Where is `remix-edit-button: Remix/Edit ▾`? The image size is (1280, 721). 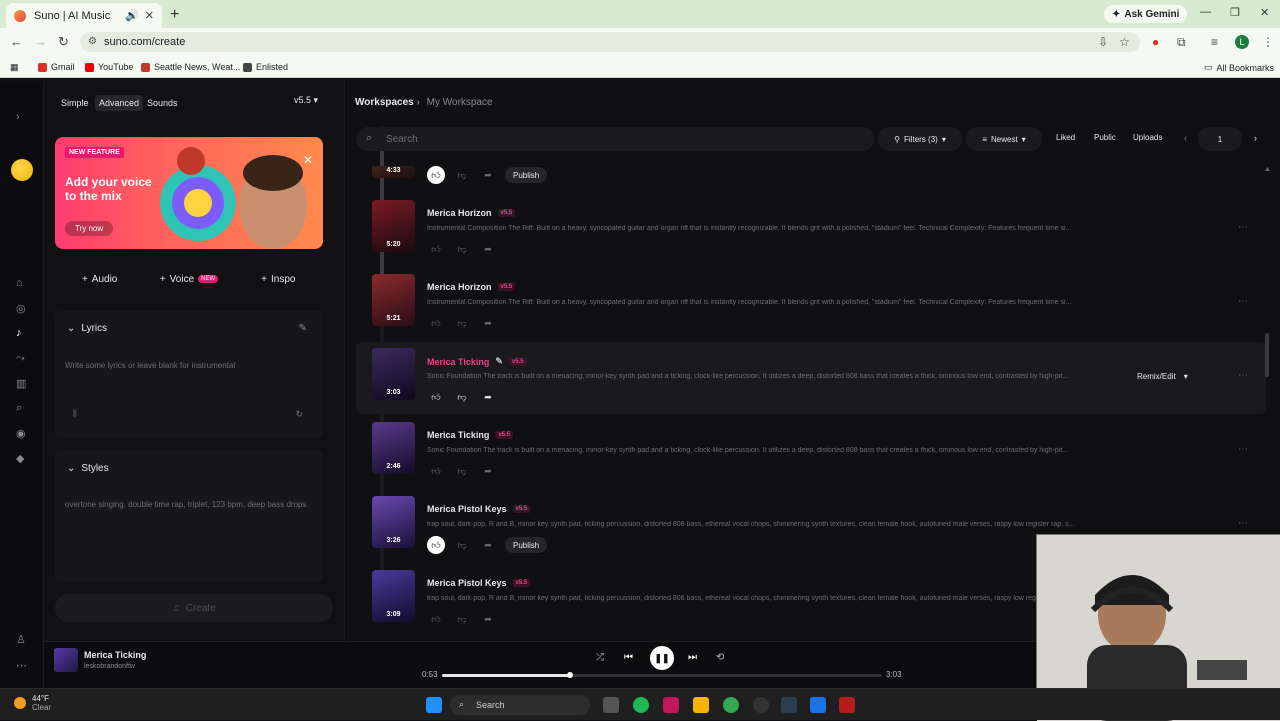 remix-edit-button: Remix/Edit ▾ is located at coordinates (1162, 376).